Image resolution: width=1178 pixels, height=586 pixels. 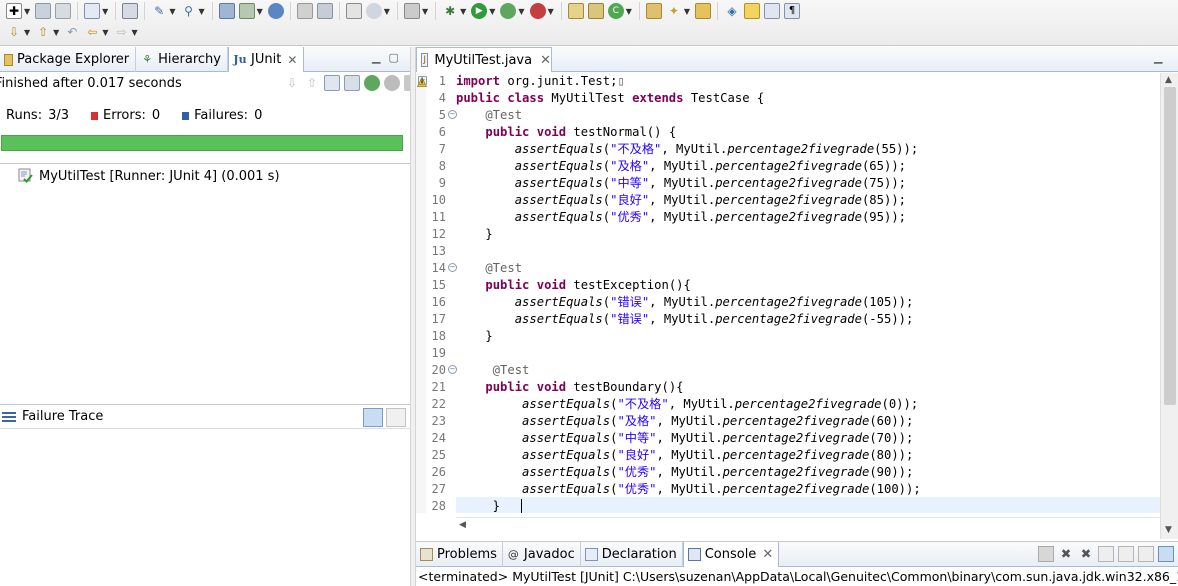 What do you see at coordinates (792, 11) in the screenshot?
I see `show-whitespace-icon: ¶` at bounding box center [792, 11].